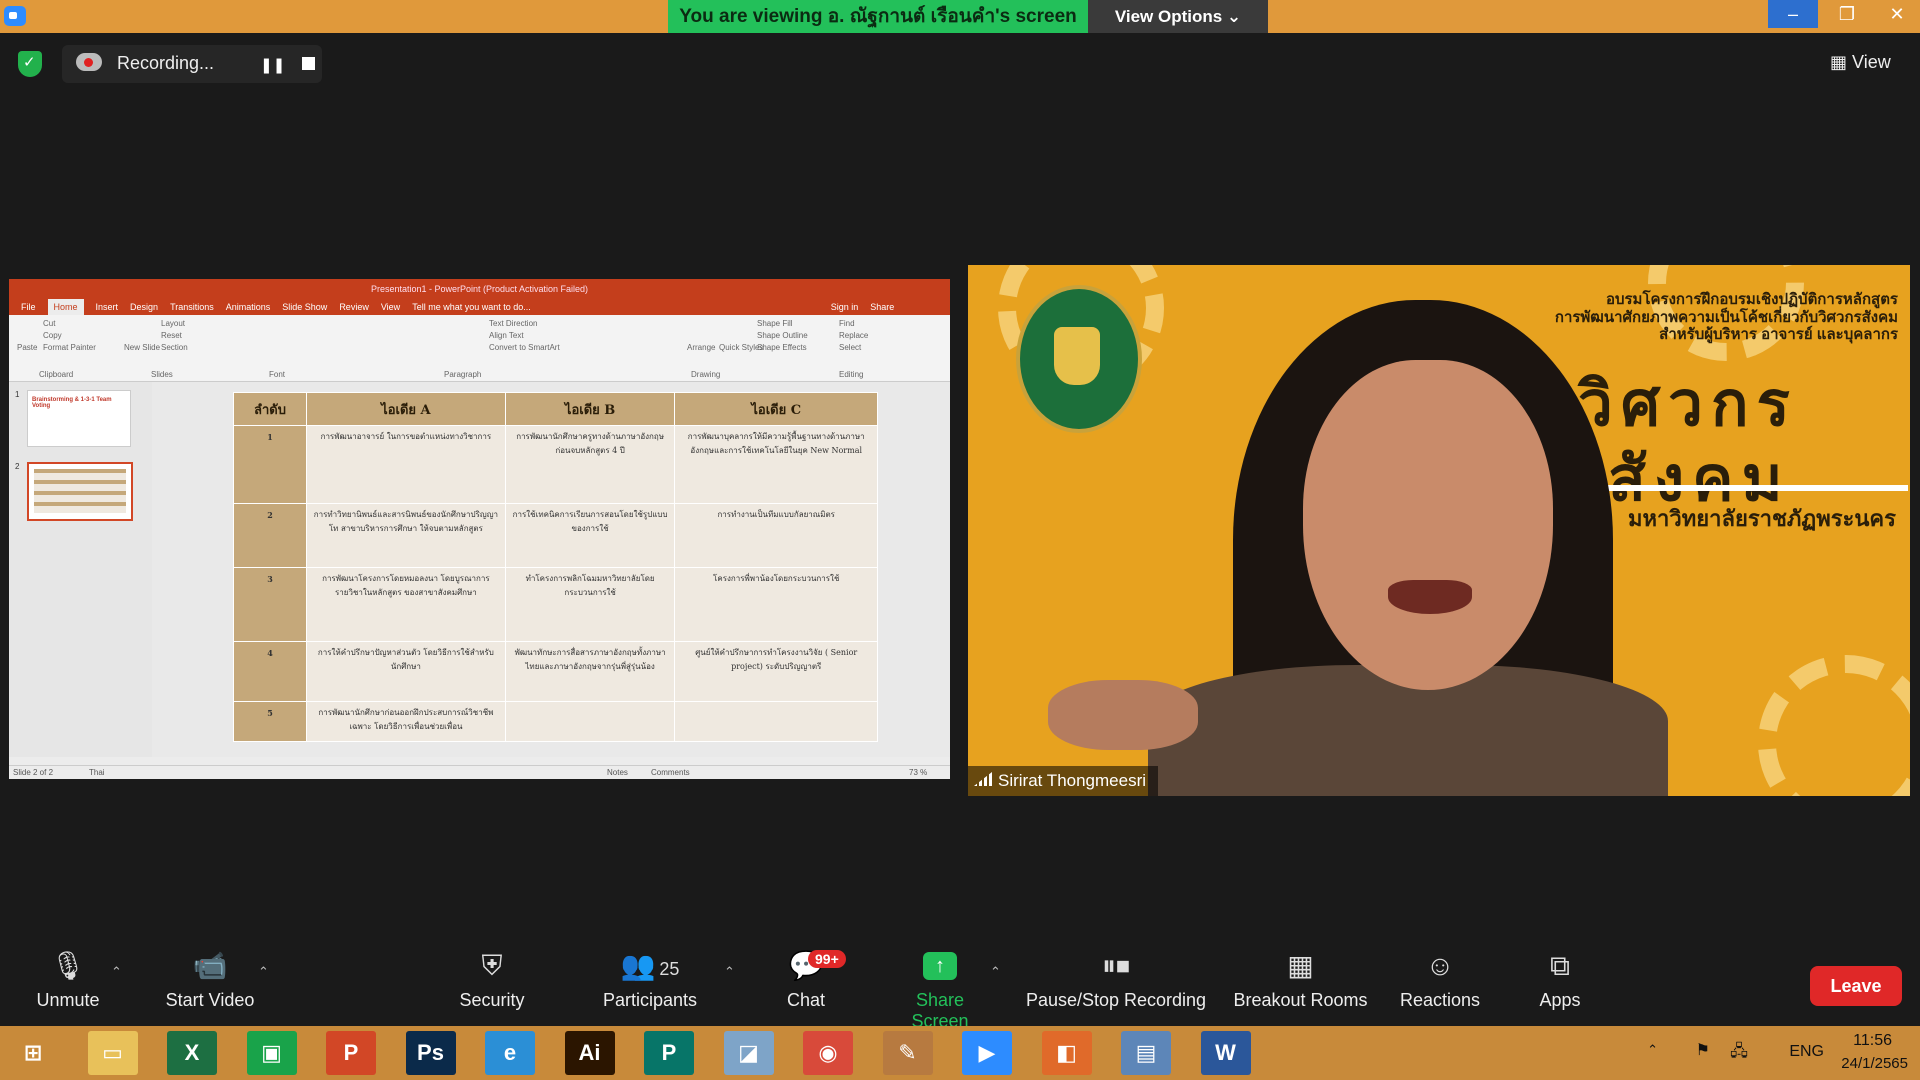 This screenshot has width=1920, height=1080. What do you see at coordinates (775, 323) in the screenshot?
I see `shape-fill-button: Shape Fill` at bounding box center [775, 323].